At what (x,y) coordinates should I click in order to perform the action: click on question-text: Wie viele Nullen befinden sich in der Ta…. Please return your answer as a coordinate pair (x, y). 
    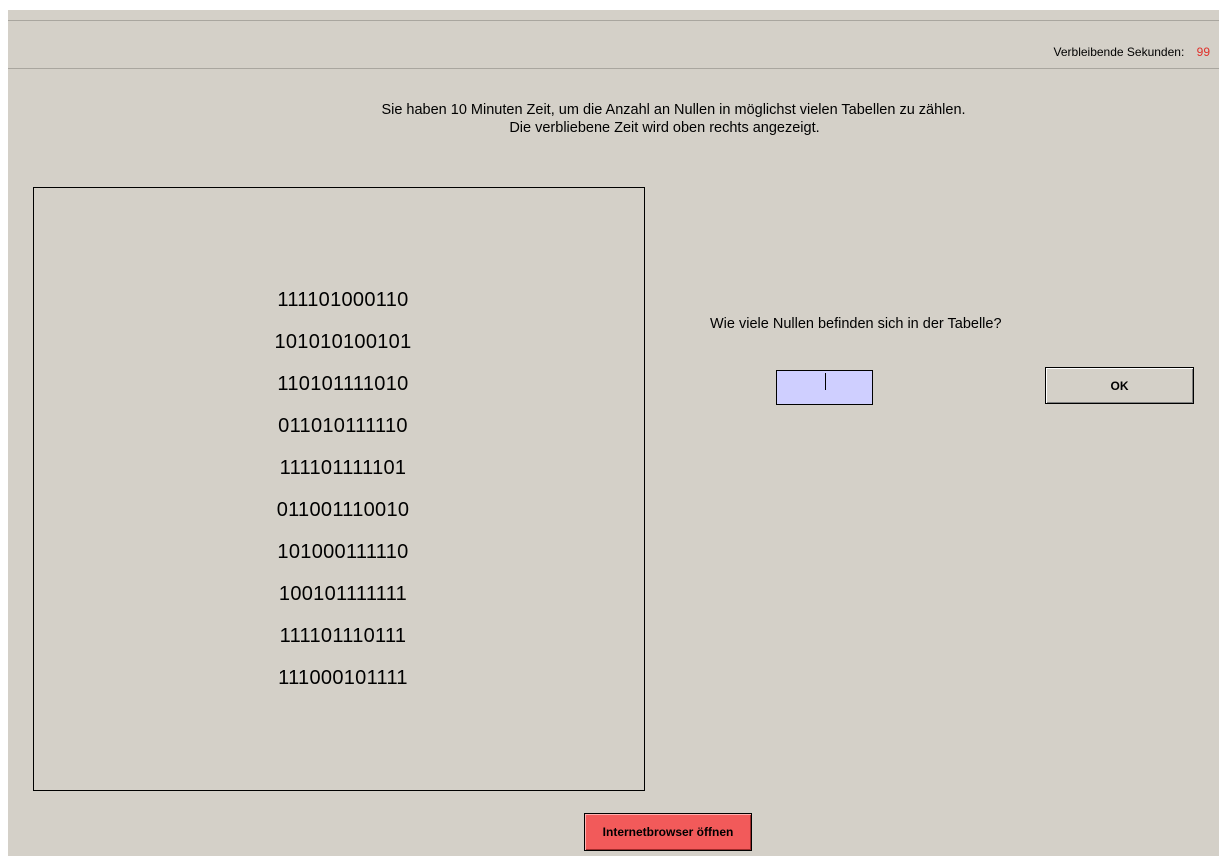
    Looking at the image, I should click on (856, 324).